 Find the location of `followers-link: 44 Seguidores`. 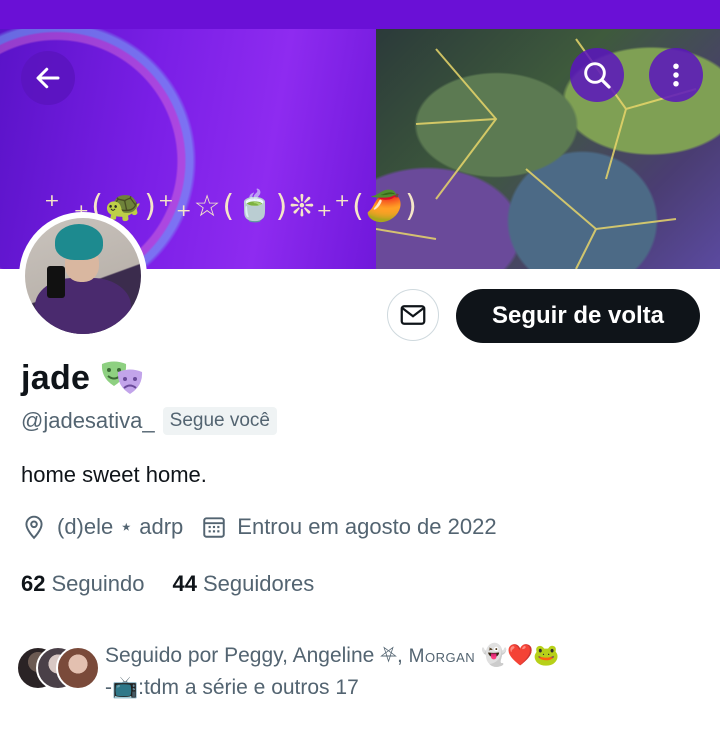

followers-link: 44 Seguidores is located at coordinates (243, 584).